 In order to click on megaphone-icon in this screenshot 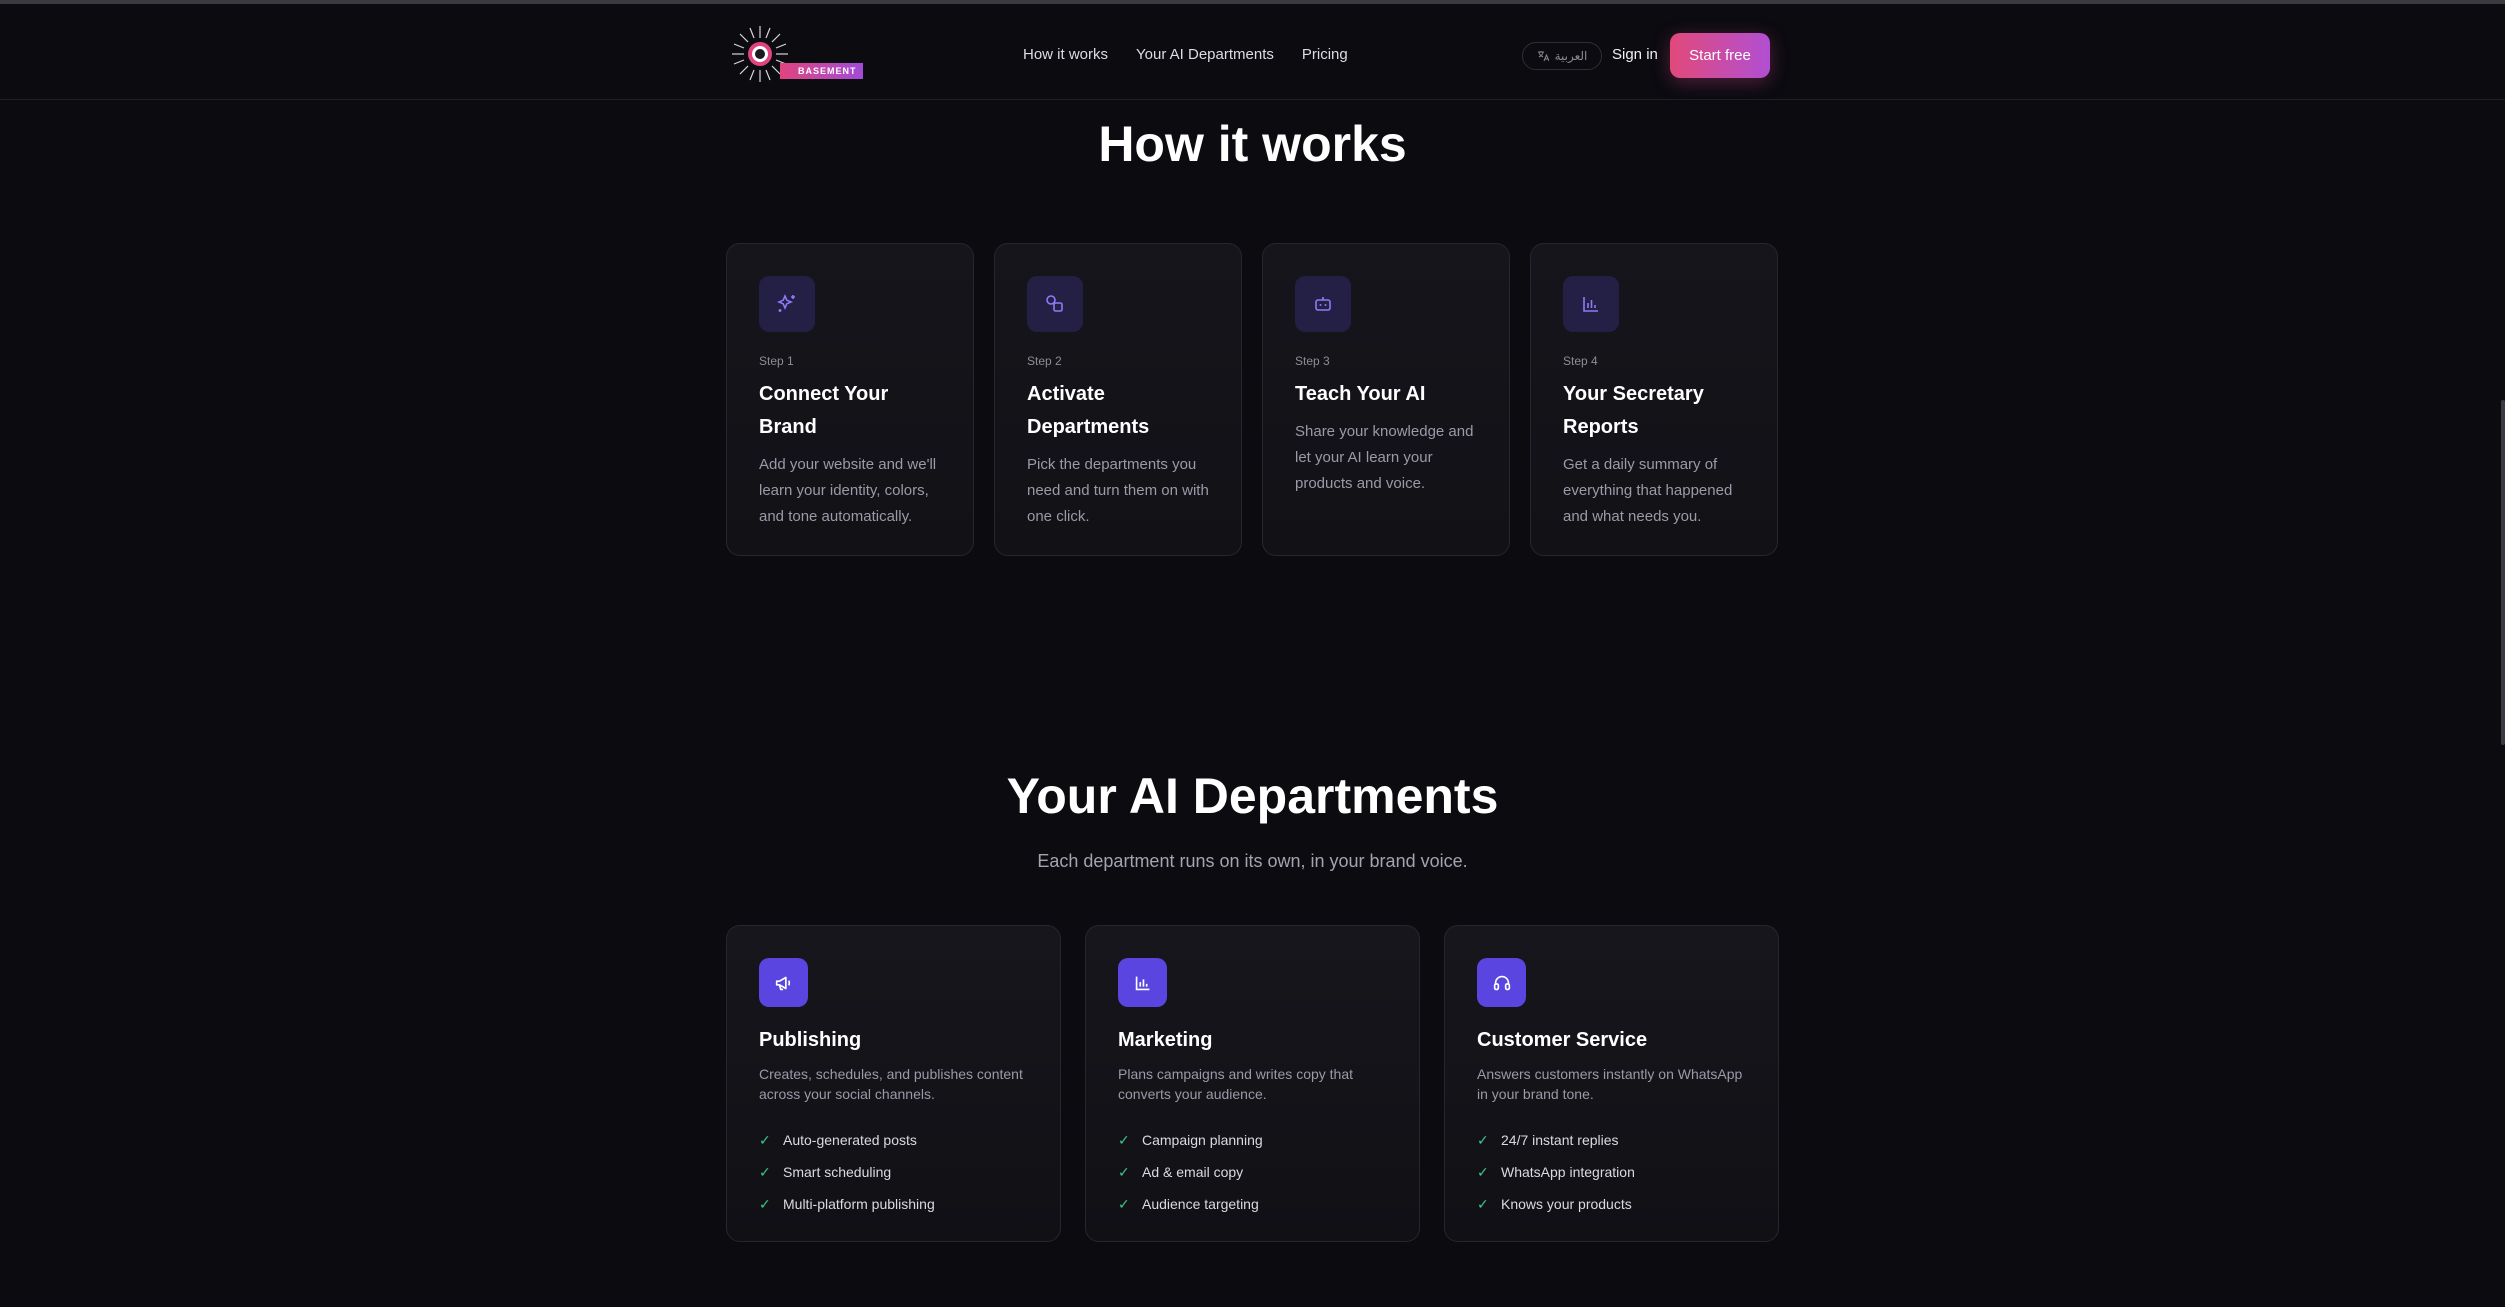, I will do `click(782, 983)`.